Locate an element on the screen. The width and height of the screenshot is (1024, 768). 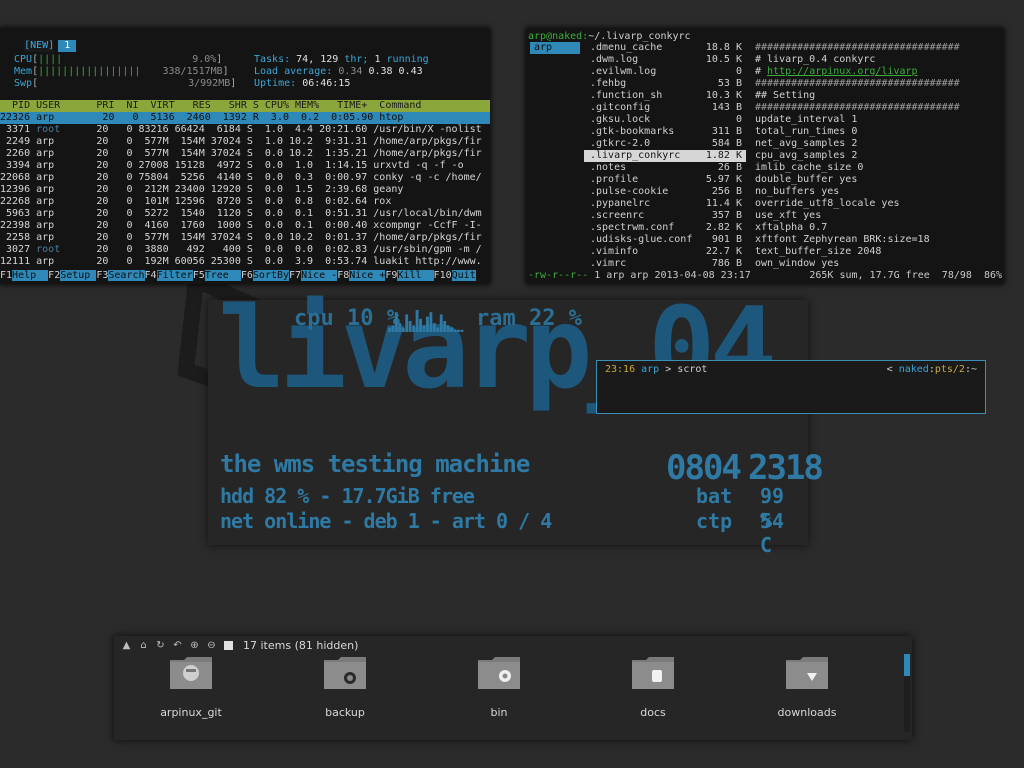
file-name: .vimrc is located at coordinates (608, 263).